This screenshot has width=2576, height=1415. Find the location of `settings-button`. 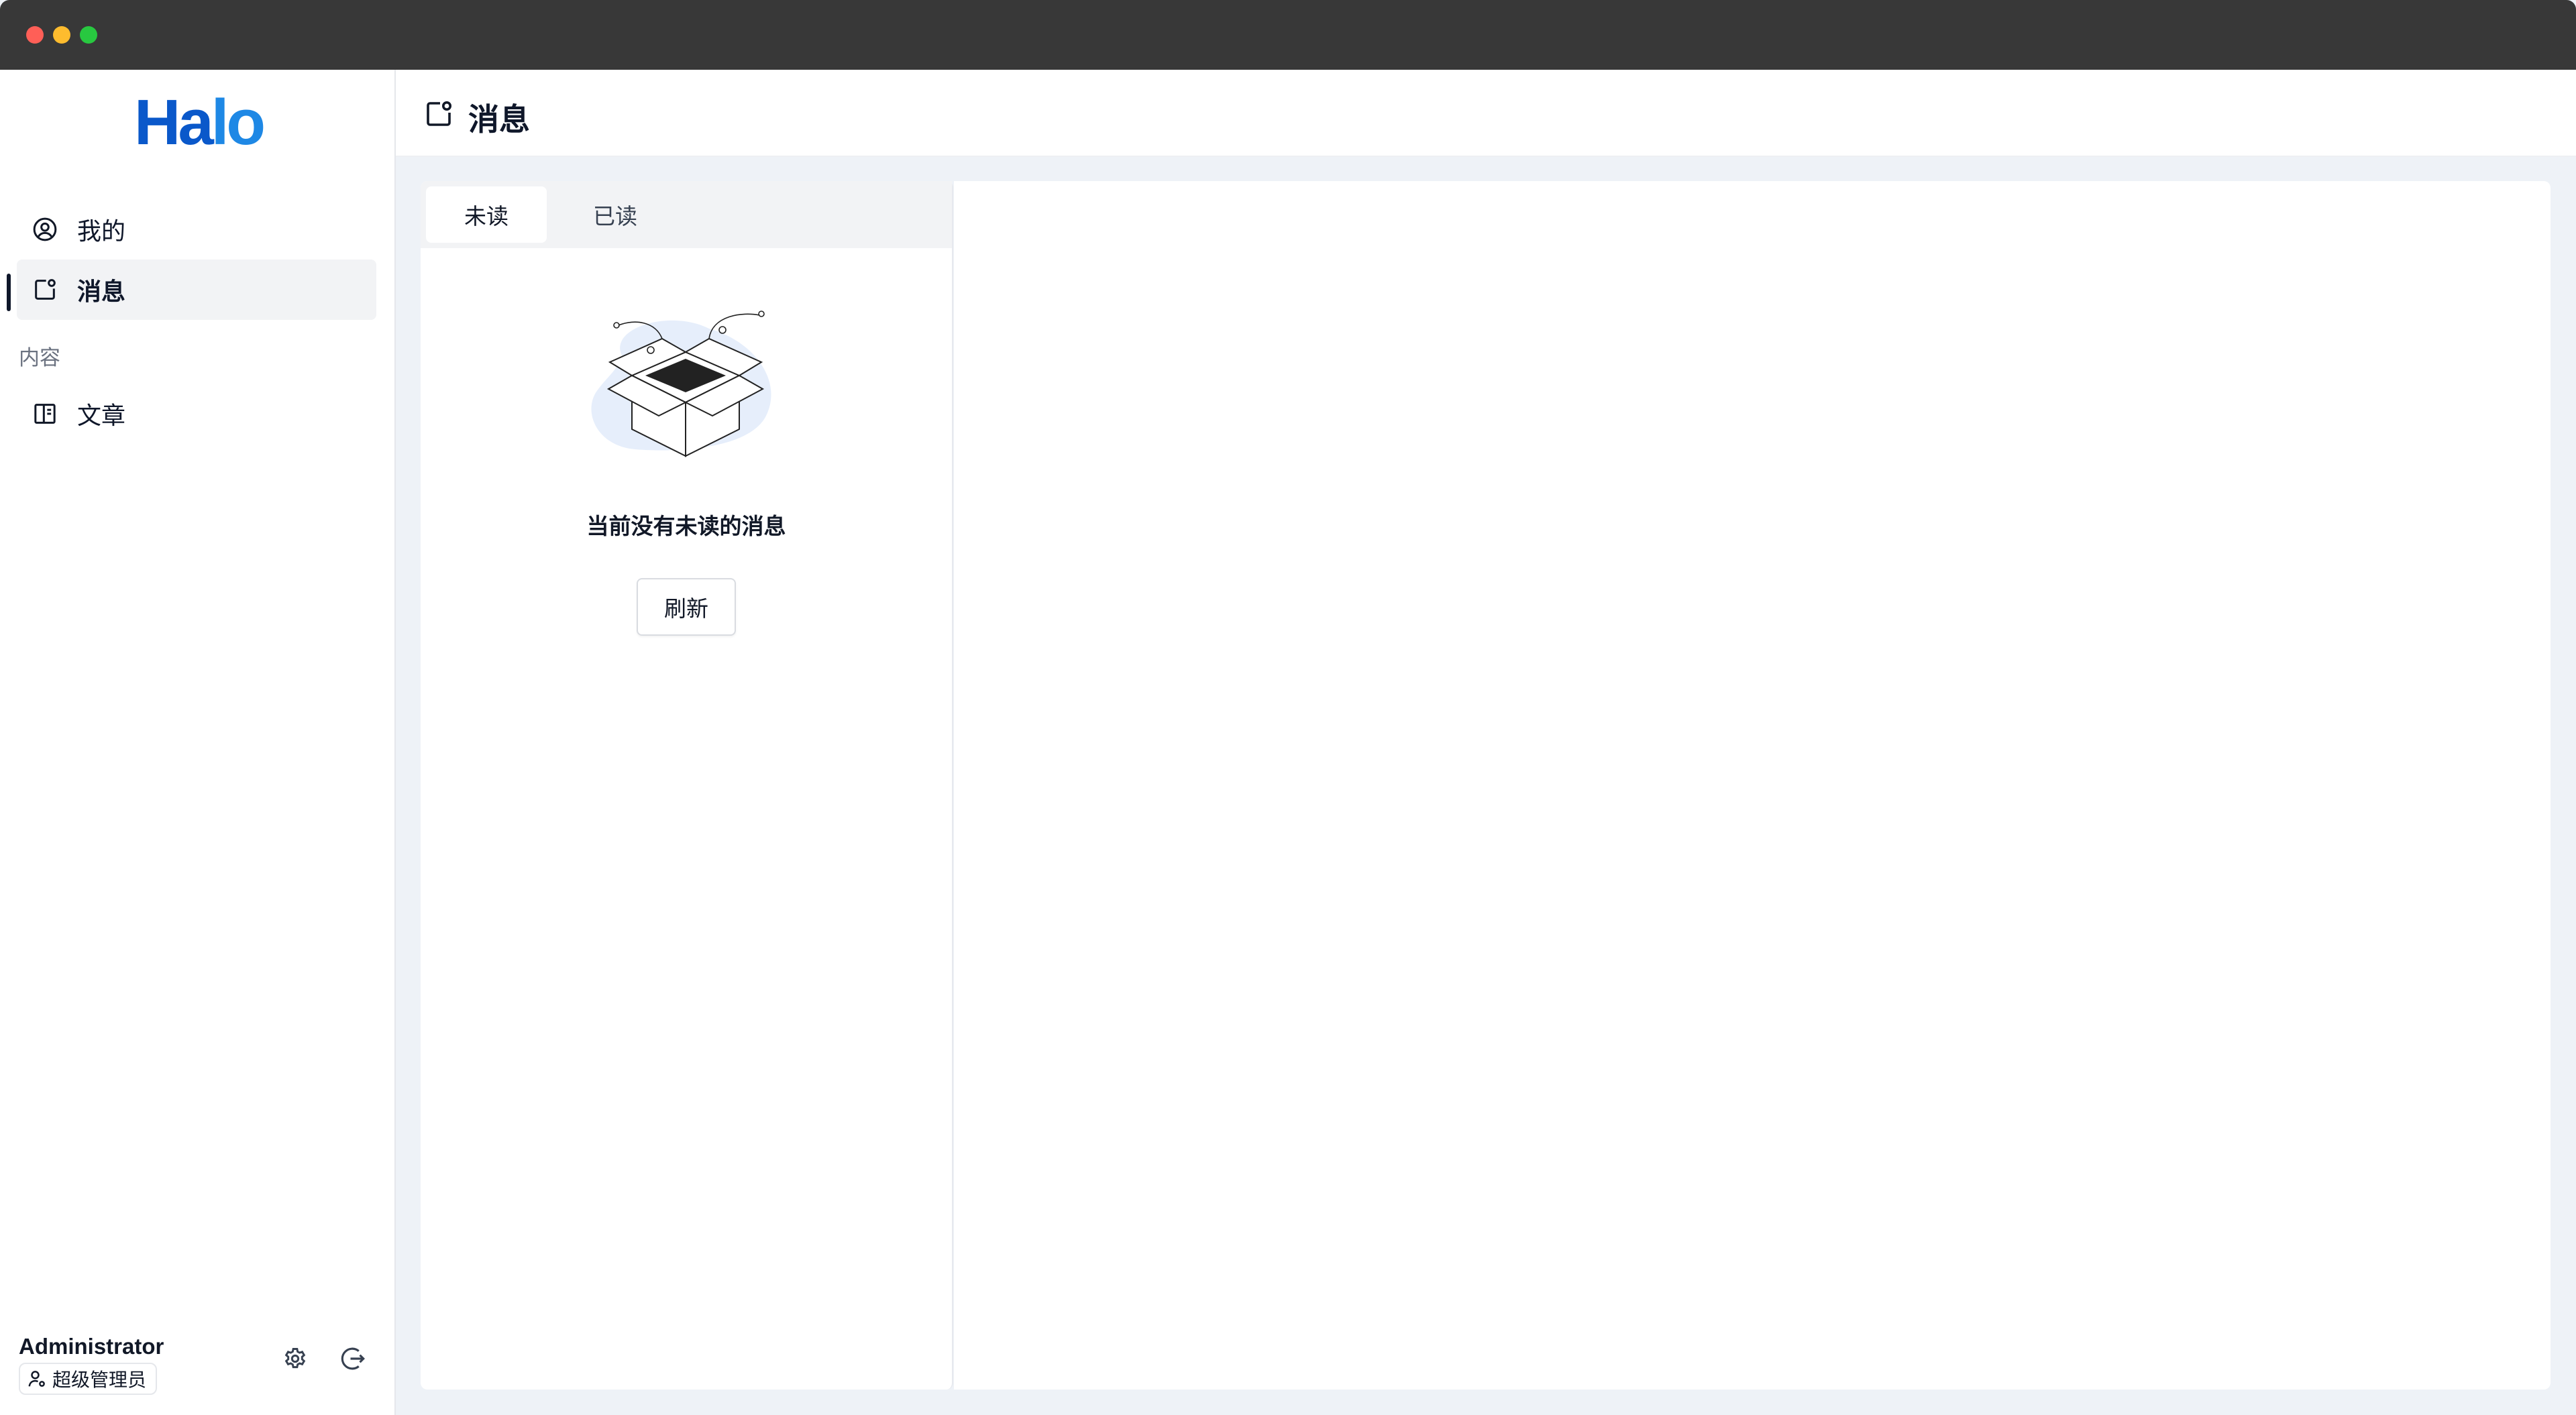

settings-button is located at coordinates (295, 1359).